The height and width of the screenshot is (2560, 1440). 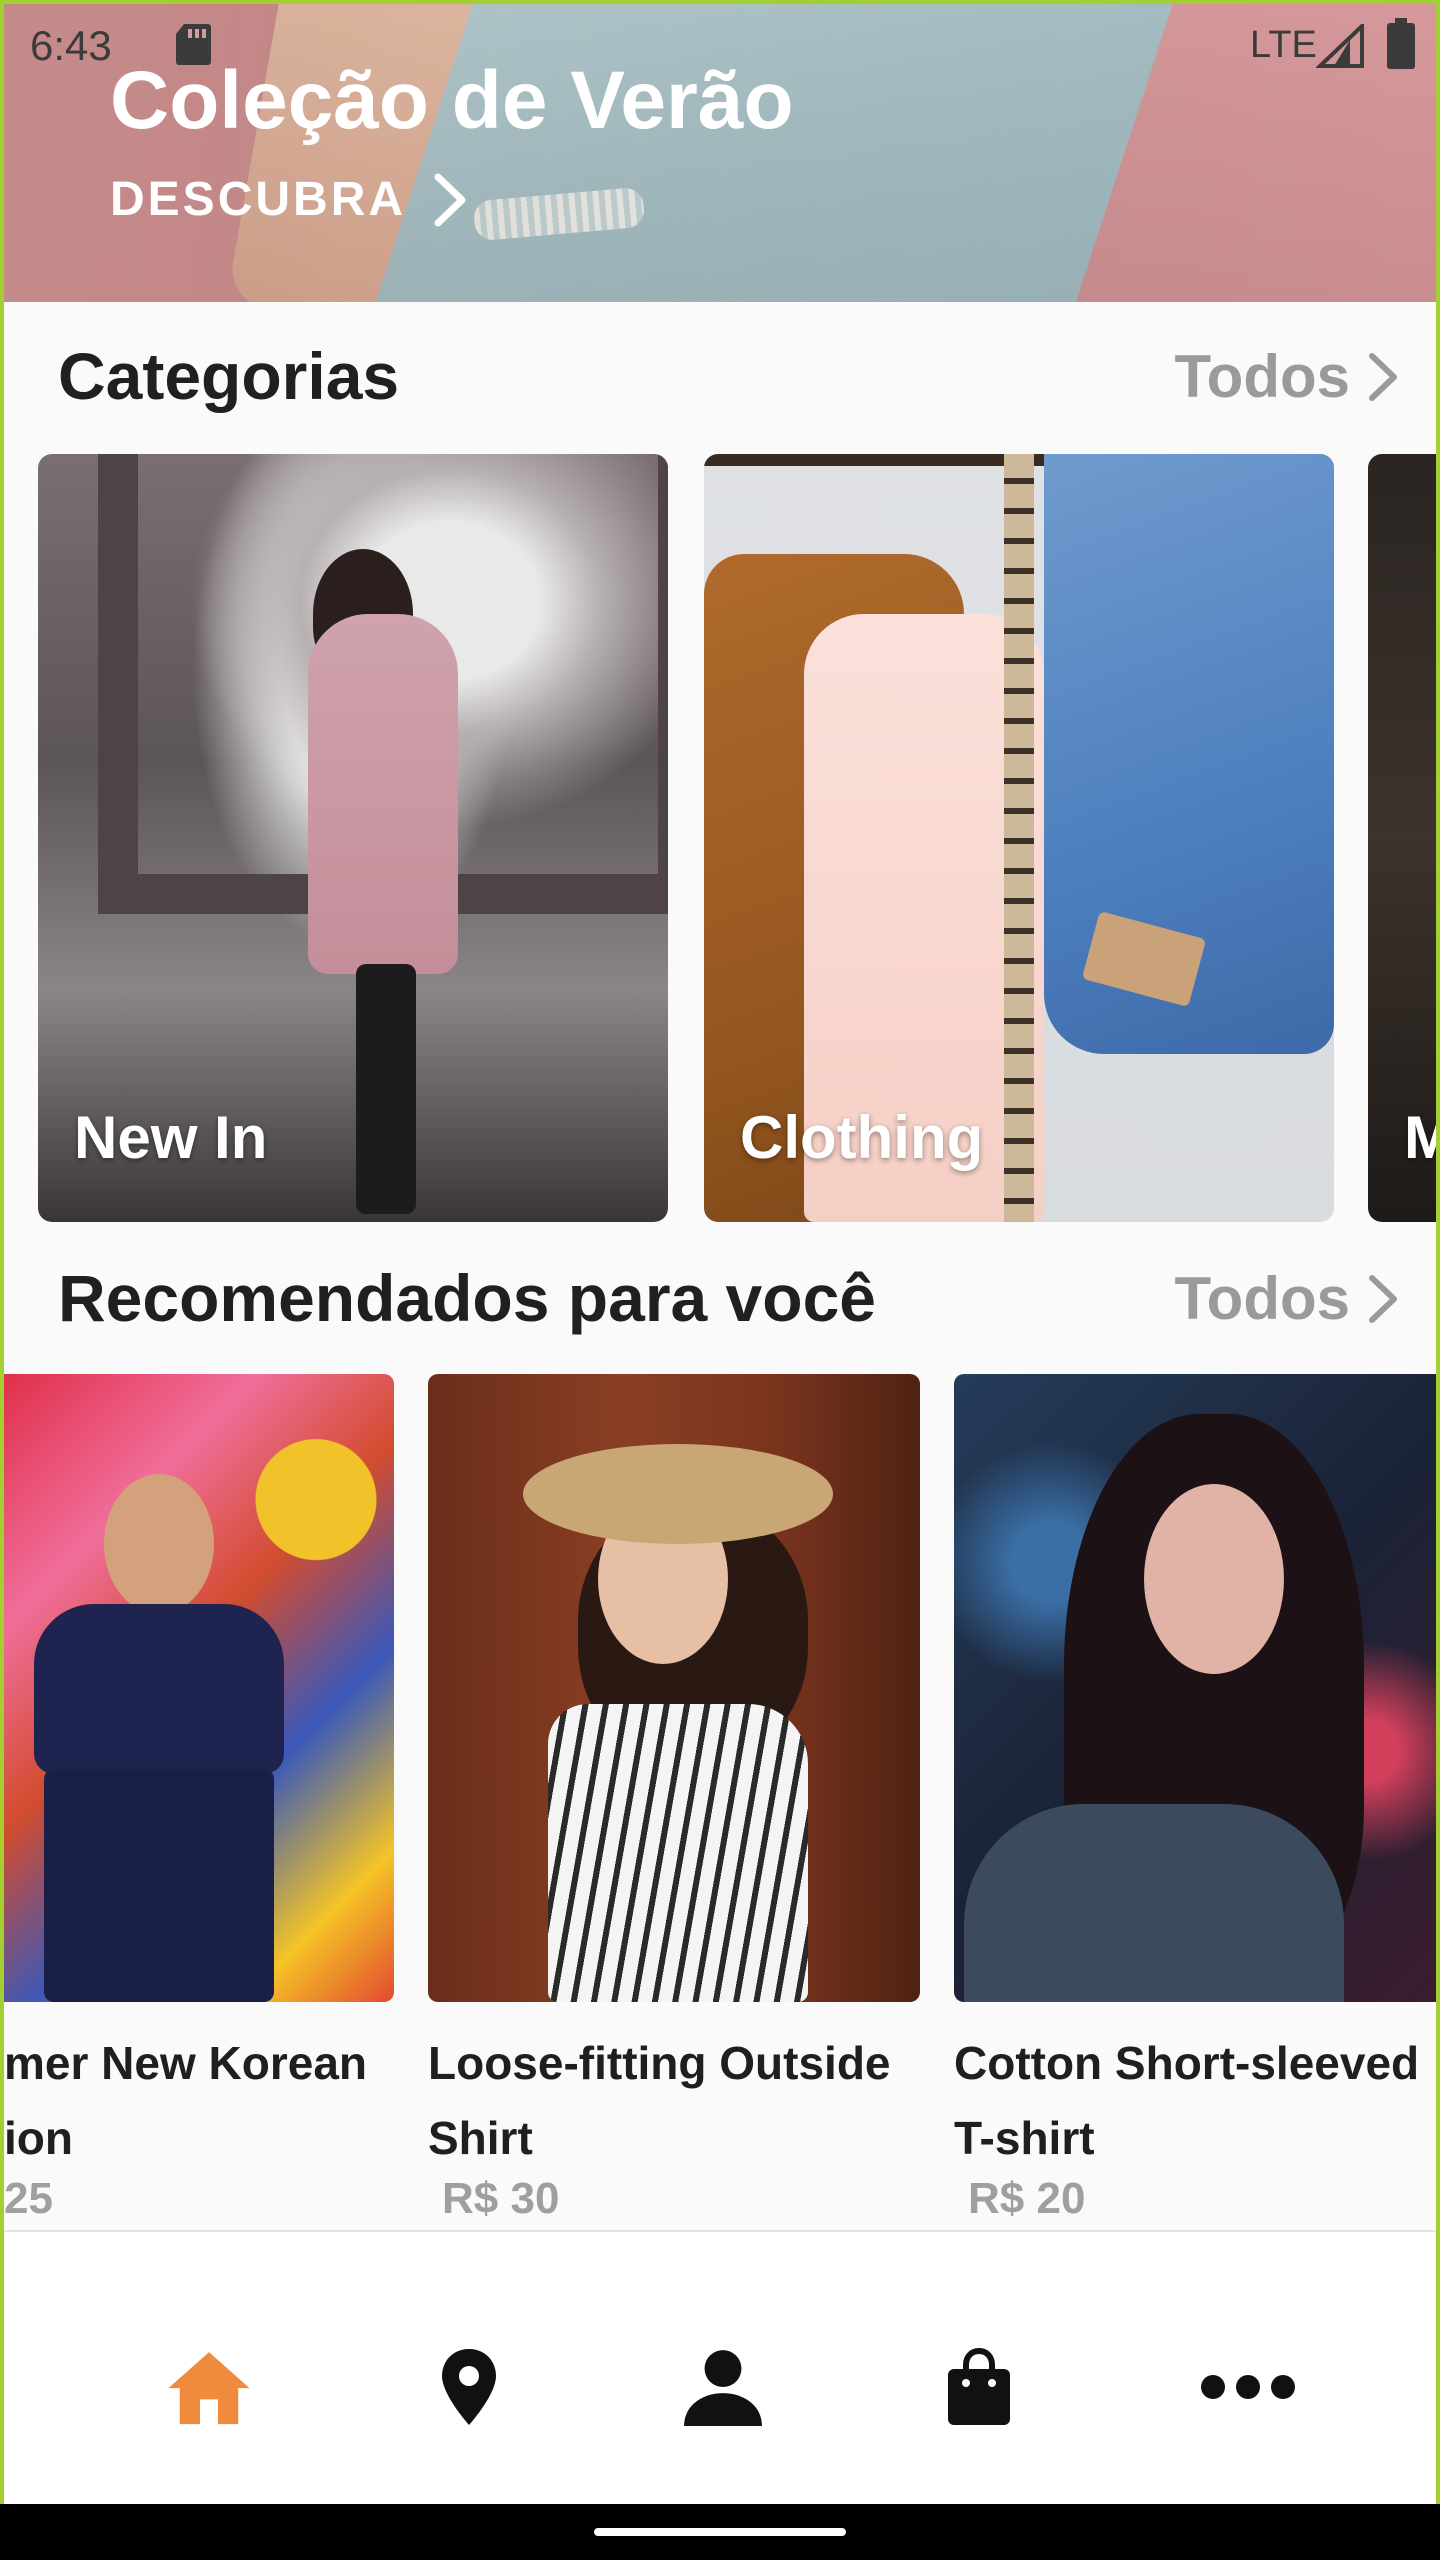 What do you see at coordinates (28, 2198) in the screenshot?
I see `product-price: 25` at bounding box center [28, 2198].